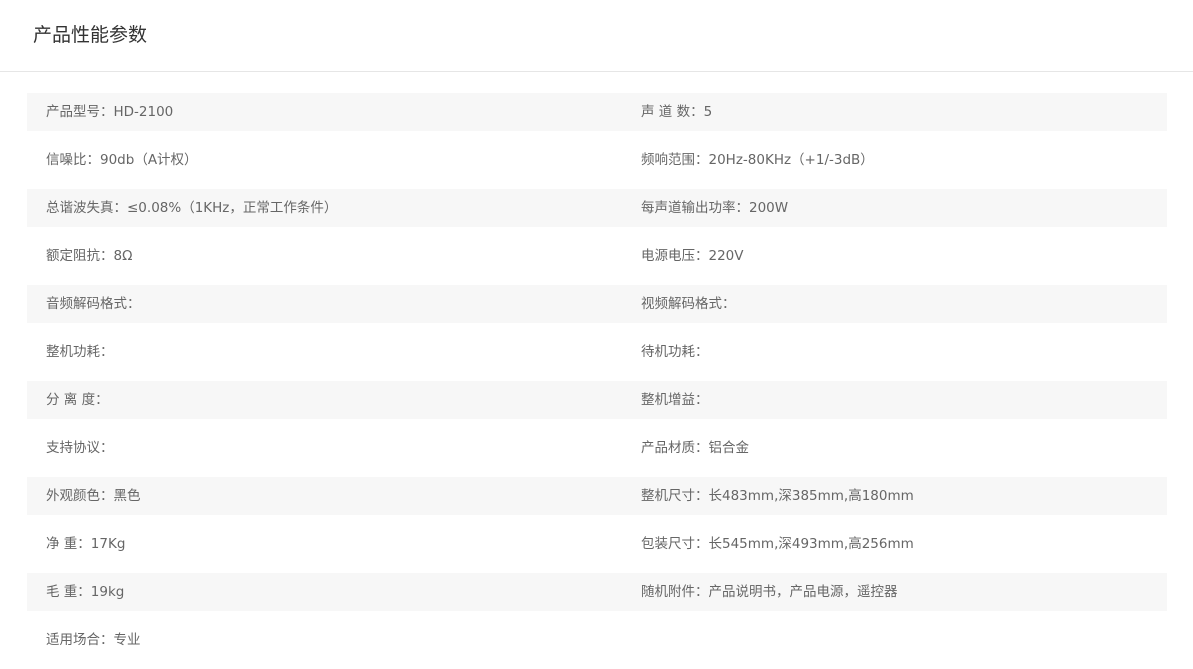 The height and width of the screenshot is (669, 1193). Describe the element at coordinates (80, 448) in the screenshot. I see `spec-cell-left: 支持协议：` at that location.